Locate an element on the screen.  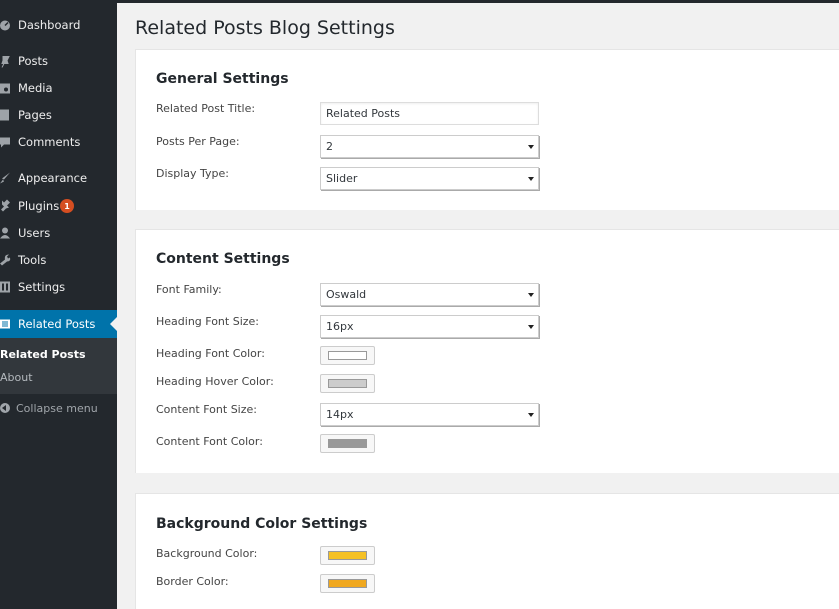
sidebar-item-label: Related Posts is located at coordinates (57, 324).